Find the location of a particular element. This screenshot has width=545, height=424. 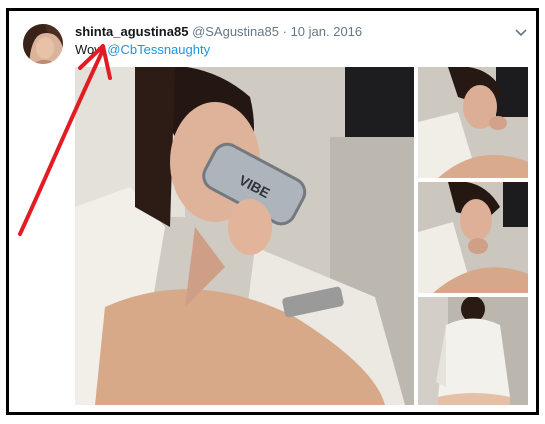

avatar is located at coordinates (43, 44).